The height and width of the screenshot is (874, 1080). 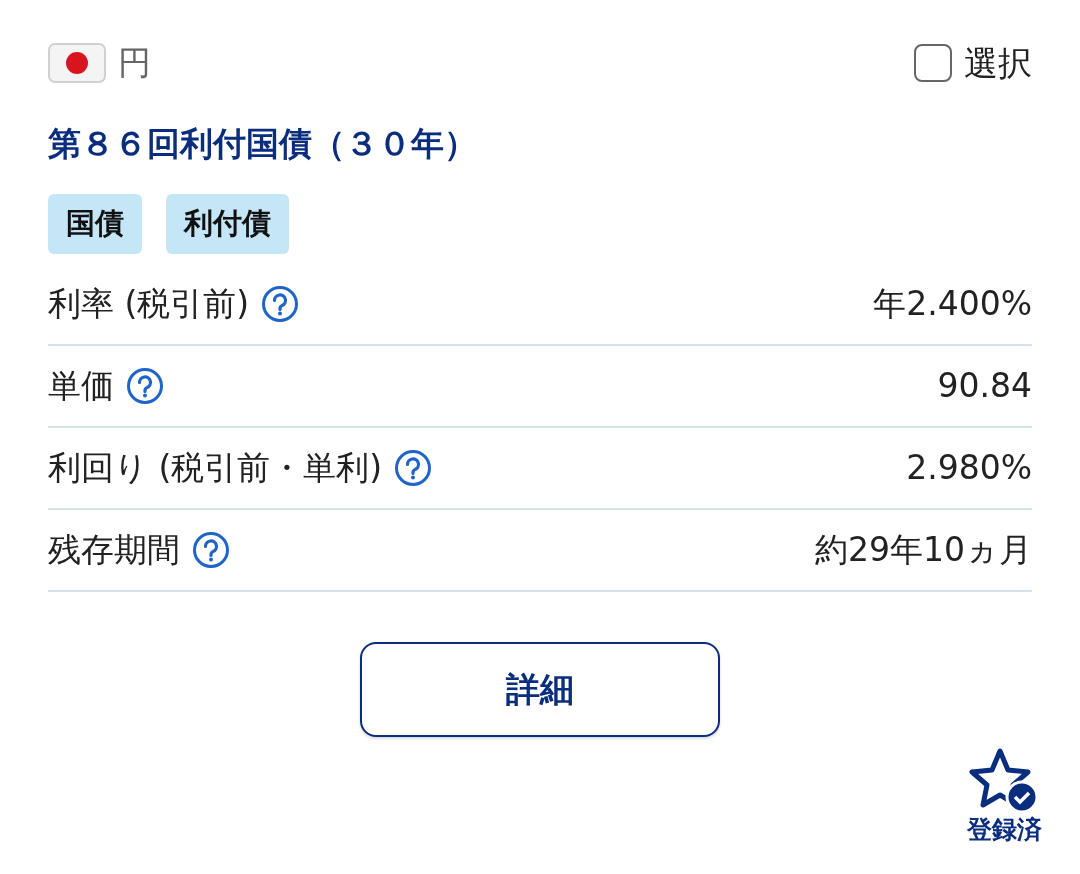 I want to click on row-value: 約29年10ヵ月, so click(x=923, y=550).